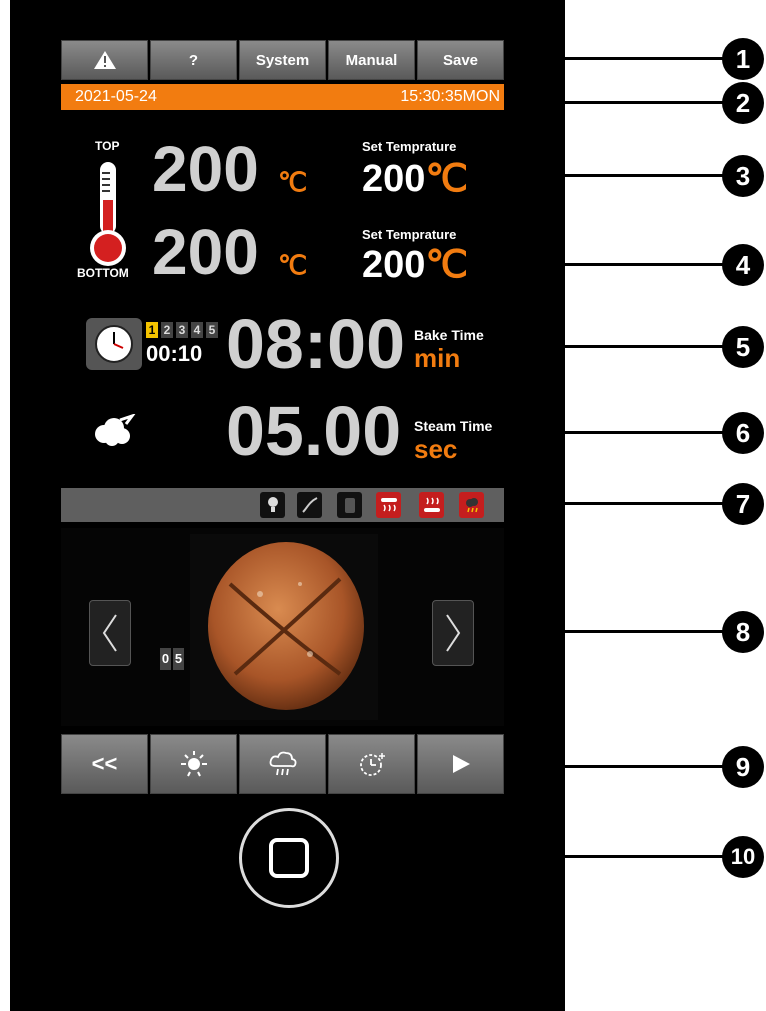 This screenshot has height=1011, width=766. I want to click on home-square-icon, so click(289, 858).